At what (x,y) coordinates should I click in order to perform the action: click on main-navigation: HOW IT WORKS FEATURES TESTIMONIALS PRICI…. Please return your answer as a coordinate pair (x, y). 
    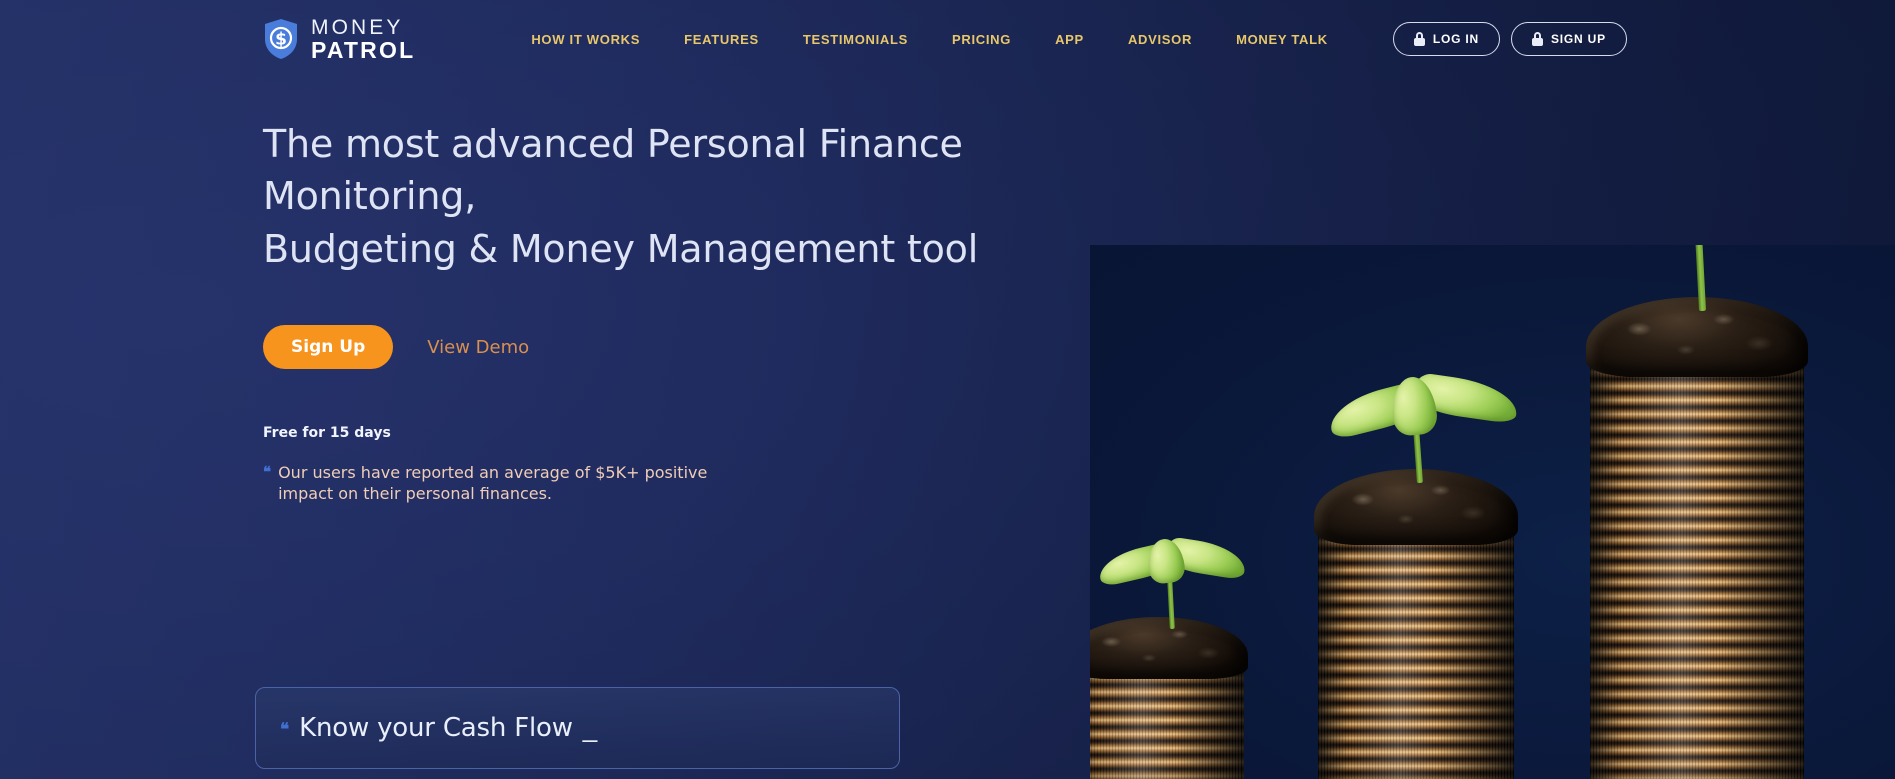
    Looking at the image, I should click on (929, 39).